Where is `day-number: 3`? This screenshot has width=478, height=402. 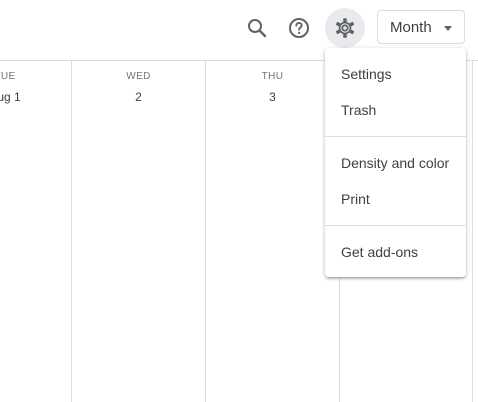
day-number: 3 is located at coordinates (272, 97).